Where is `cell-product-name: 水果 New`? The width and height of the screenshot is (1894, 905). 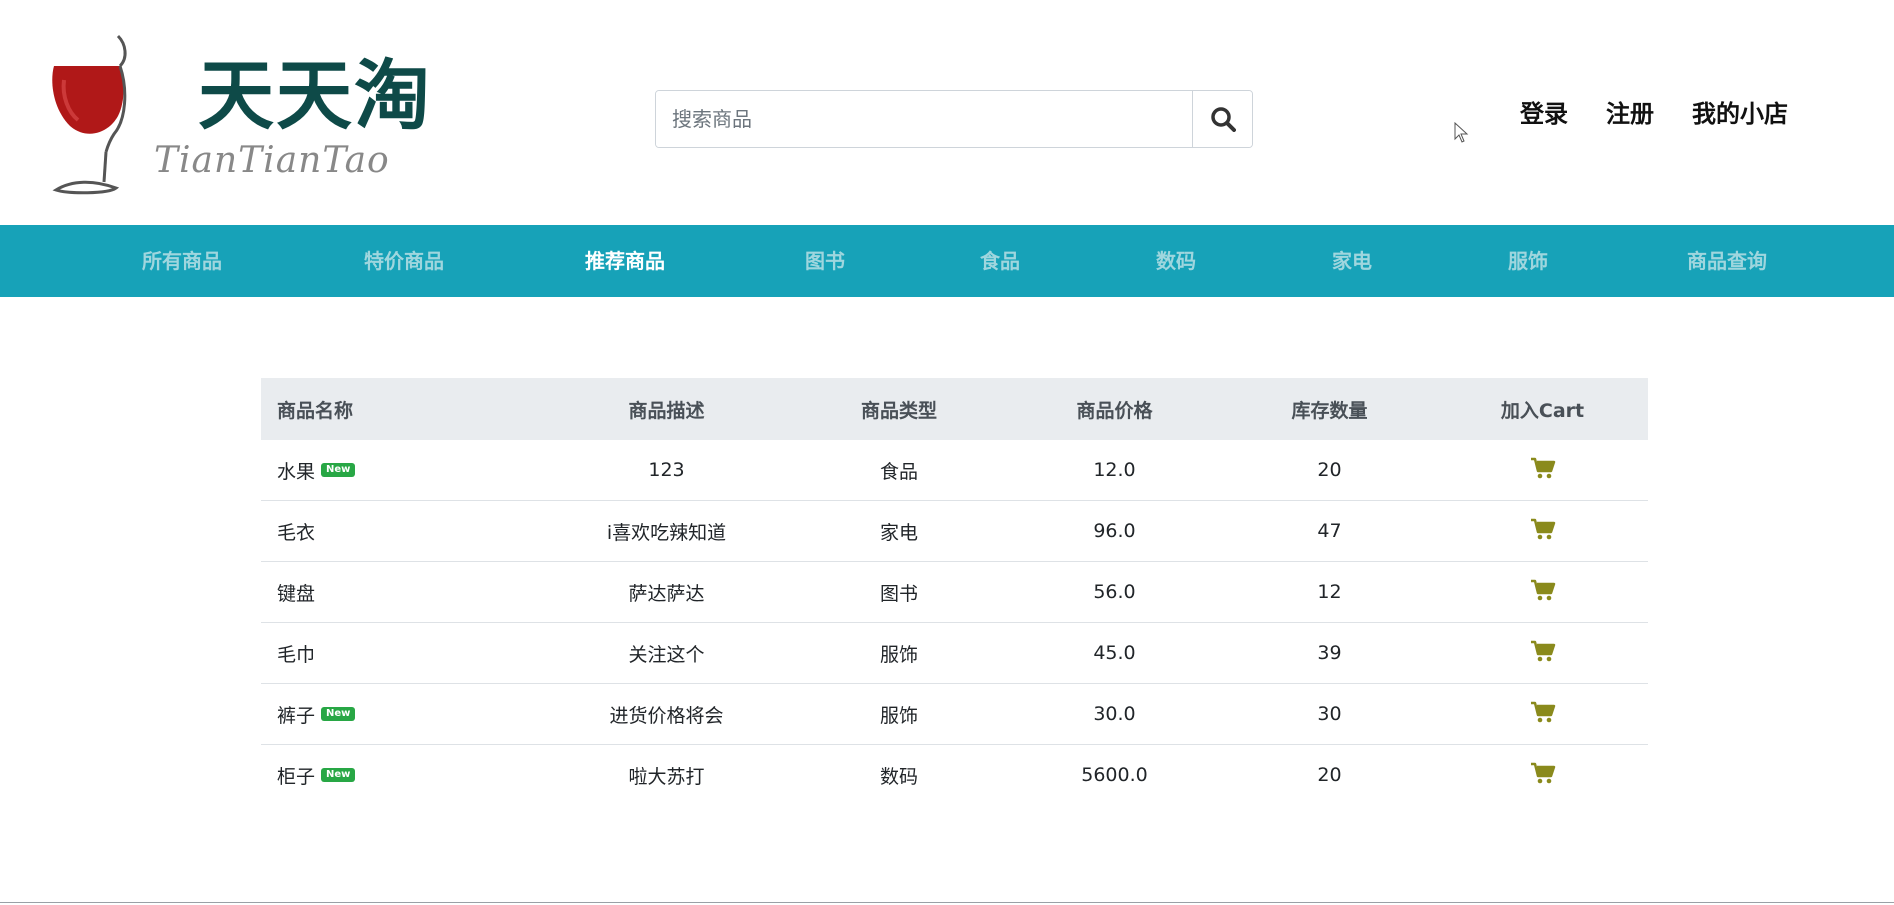
cell-product-name: 水果 New is located at coordinates (401, 470).